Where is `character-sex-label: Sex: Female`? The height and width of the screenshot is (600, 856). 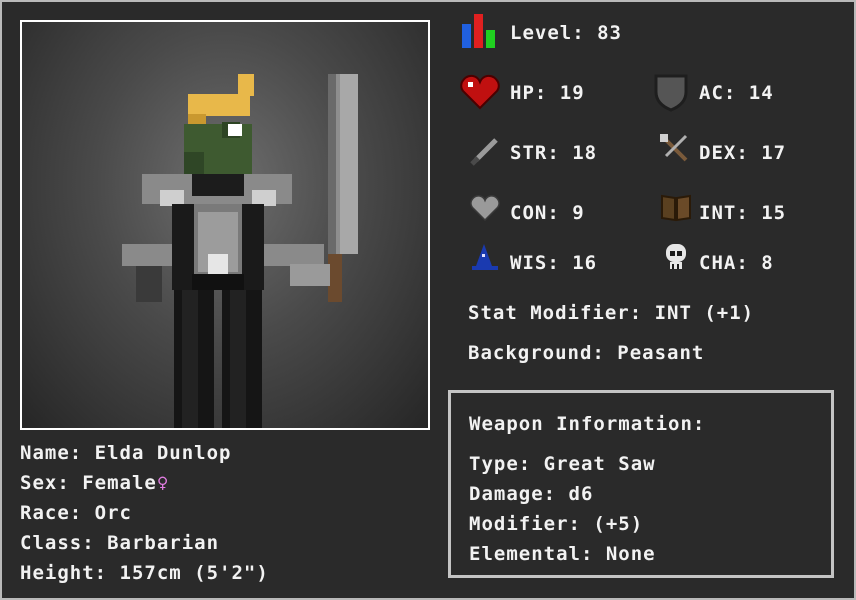
character-sex-label: Sex: Female is located at coordinates (88, 483).